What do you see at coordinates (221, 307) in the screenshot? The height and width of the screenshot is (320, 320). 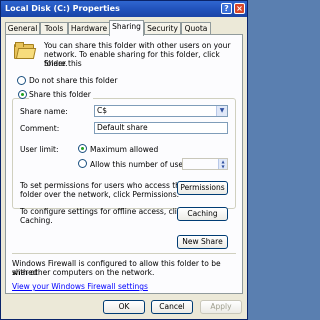 I see `apply-button: Apply` at bounding box center [221, 307].